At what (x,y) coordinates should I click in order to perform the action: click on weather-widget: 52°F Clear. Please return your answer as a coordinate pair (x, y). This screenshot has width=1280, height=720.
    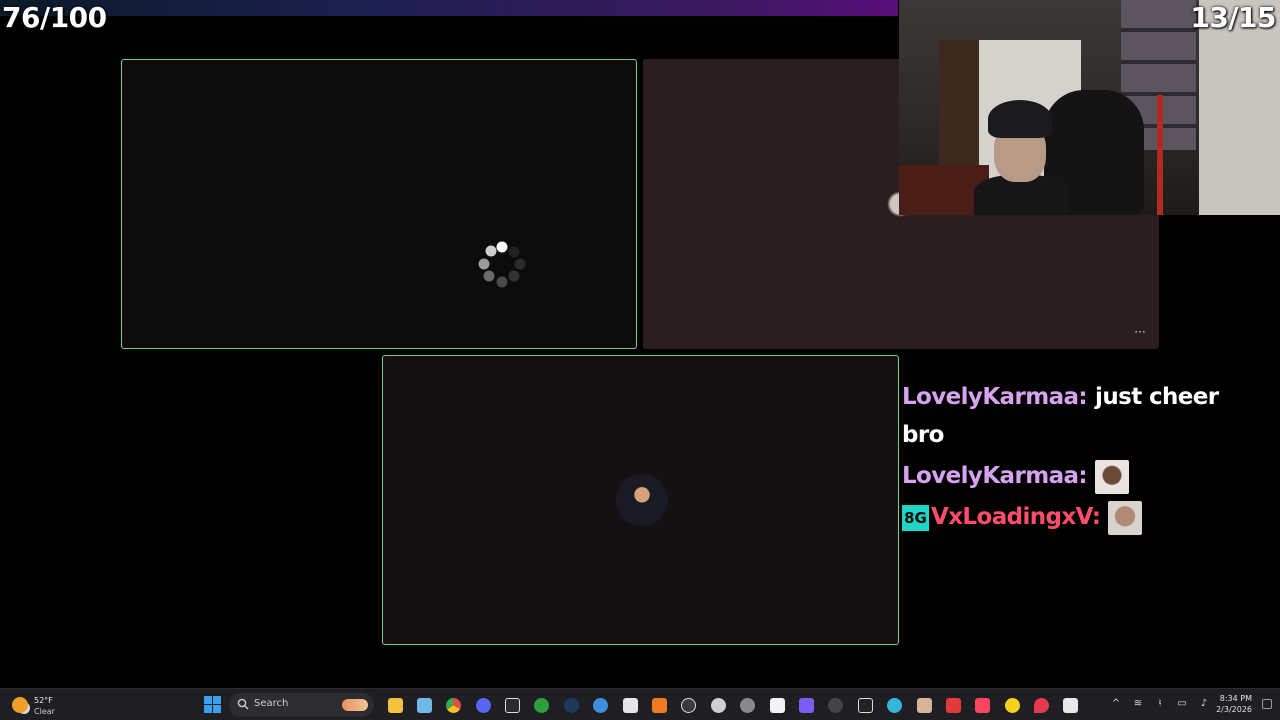
    Looking at the image, I should click on (50, 705).